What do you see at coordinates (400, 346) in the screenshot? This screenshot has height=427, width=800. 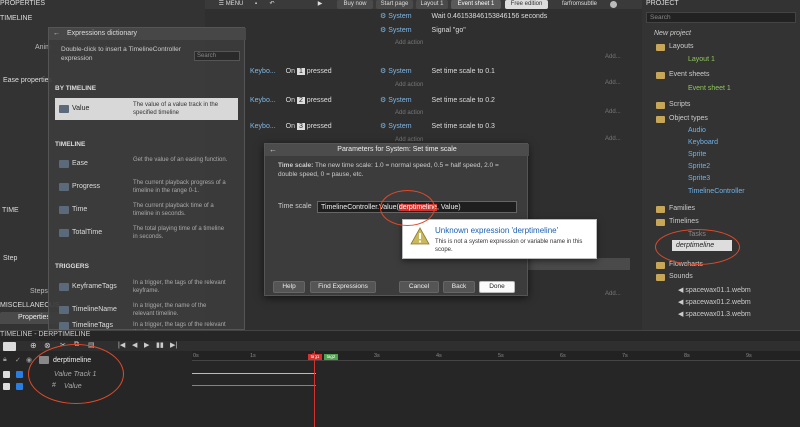 I see `timeline-toolbar: ⊕ ⊗ ✂ ⧉ ▤ |◀ ◀ ▶ ▮▮ ▶|` at bounding box center [400, 346].